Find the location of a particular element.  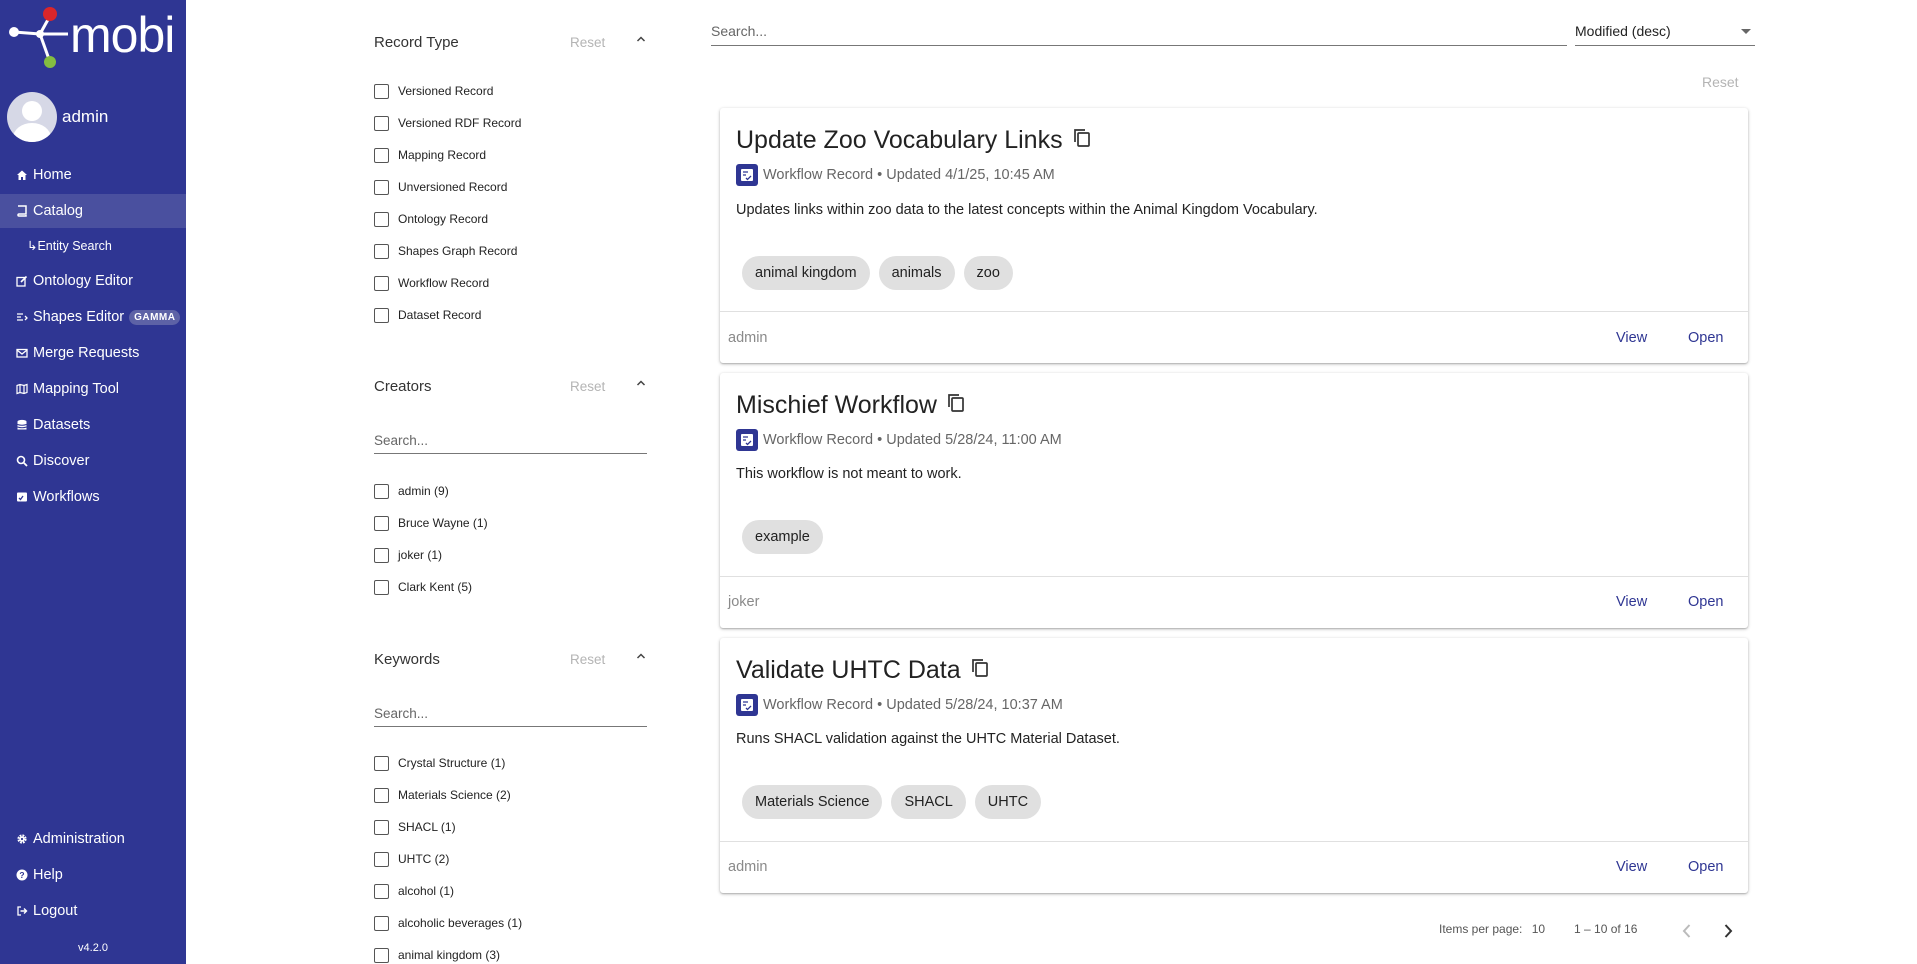

record-title: Update Zoo Vocabulary Links is located at coordinates (899, 140).